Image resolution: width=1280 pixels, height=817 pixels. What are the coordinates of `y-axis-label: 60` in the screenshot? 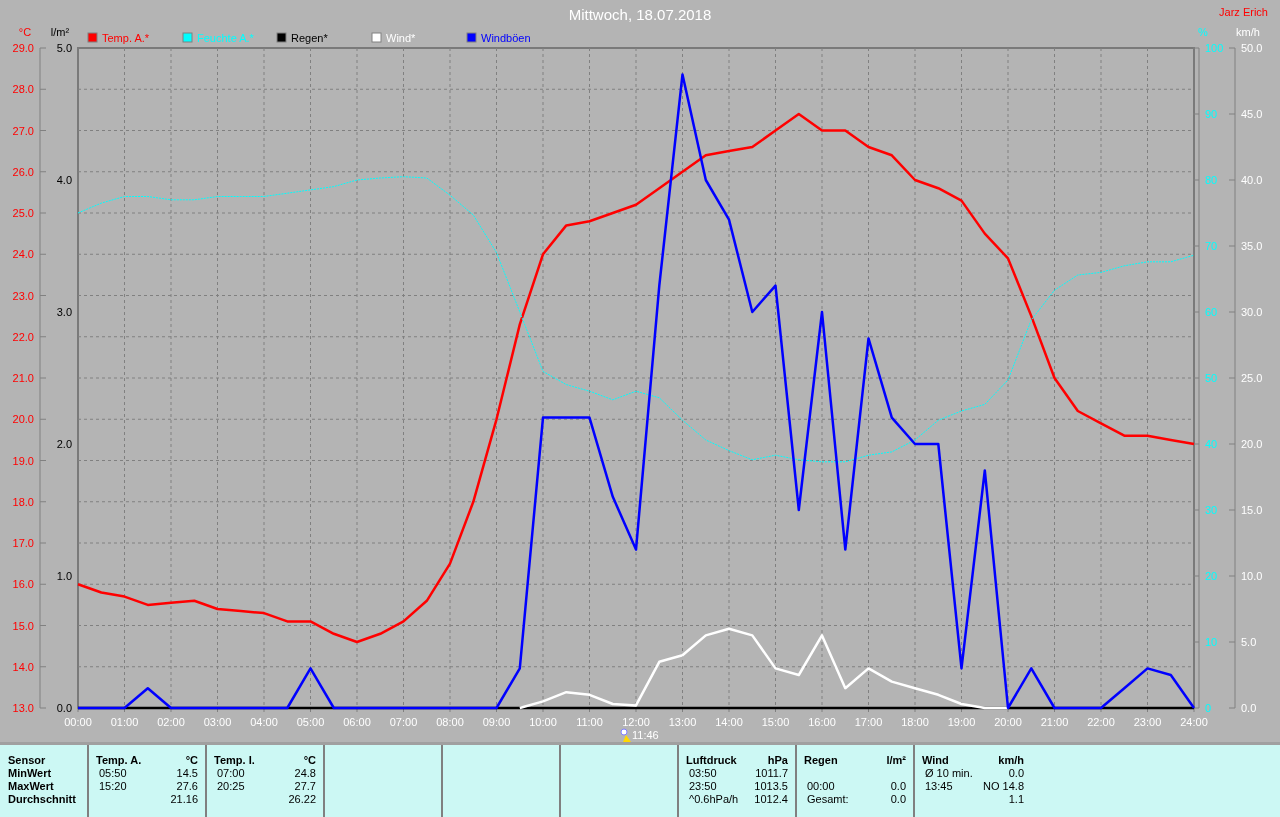 It's located at (1211, 312).